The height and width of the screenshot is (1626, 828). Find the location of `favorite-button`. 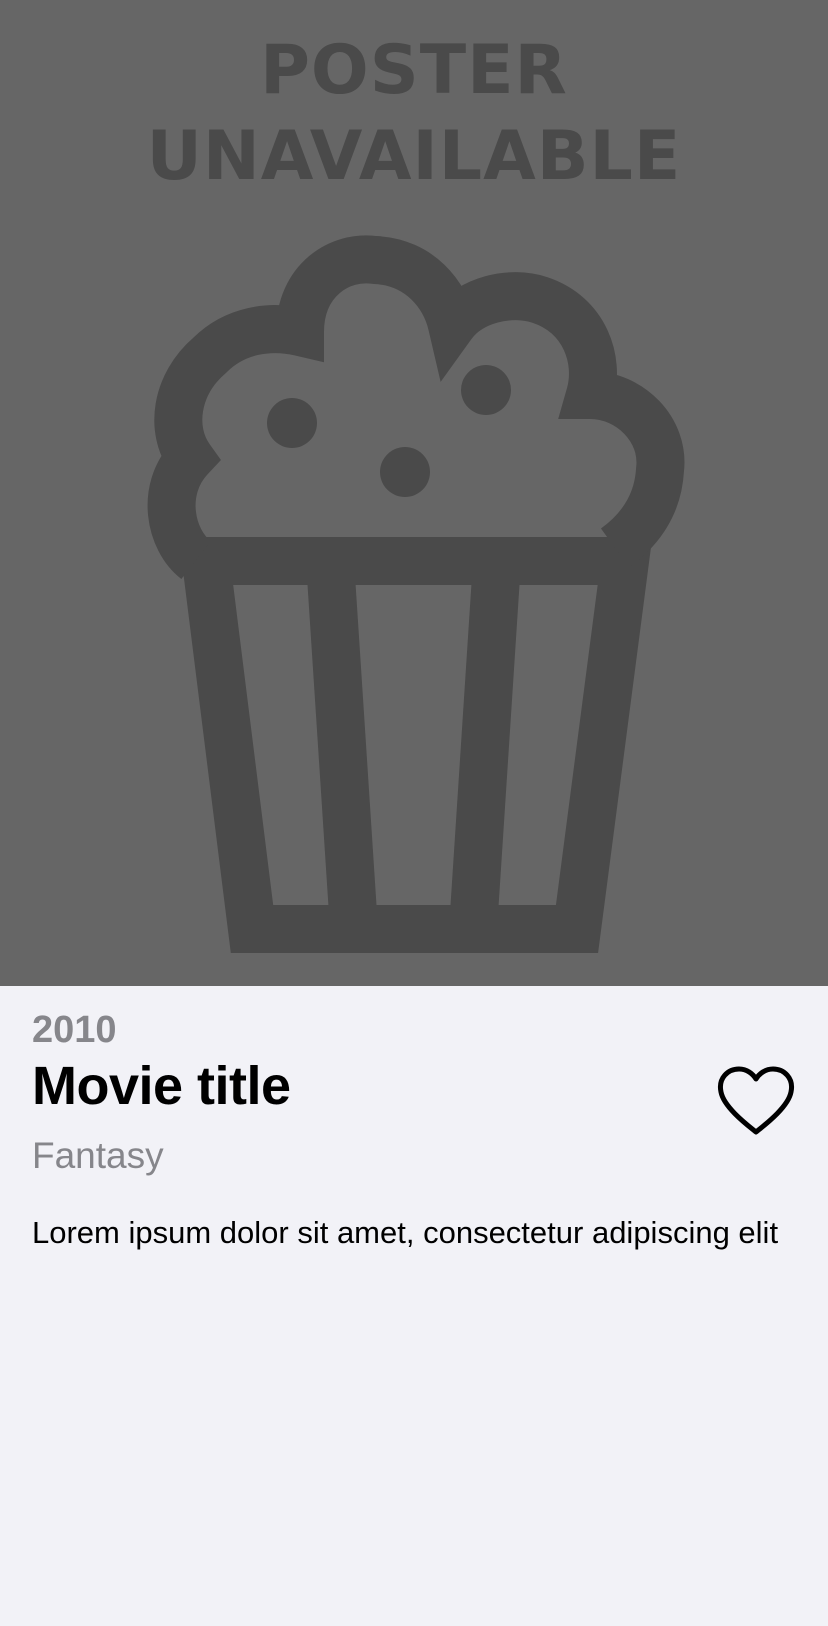

favorite-button is located at coordinates (756, 1102).